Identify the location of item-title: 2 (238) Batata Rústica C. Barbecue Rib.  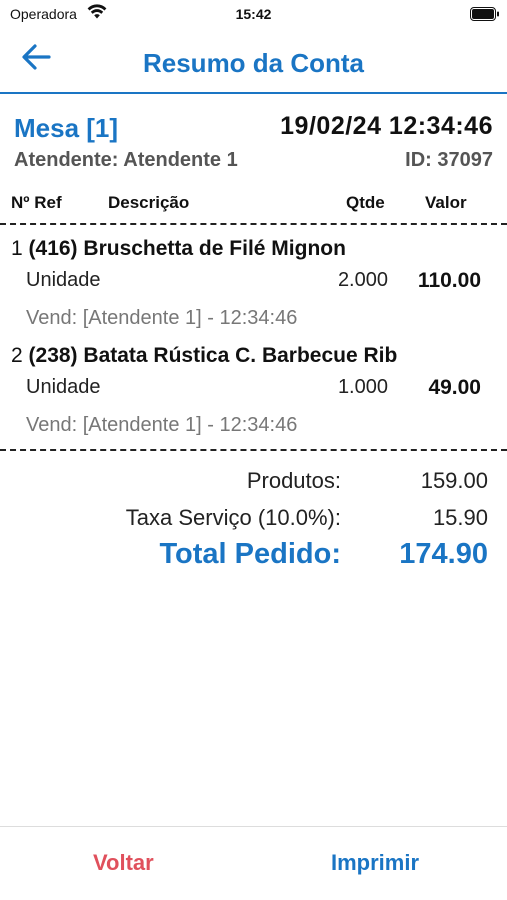
(204, 356).